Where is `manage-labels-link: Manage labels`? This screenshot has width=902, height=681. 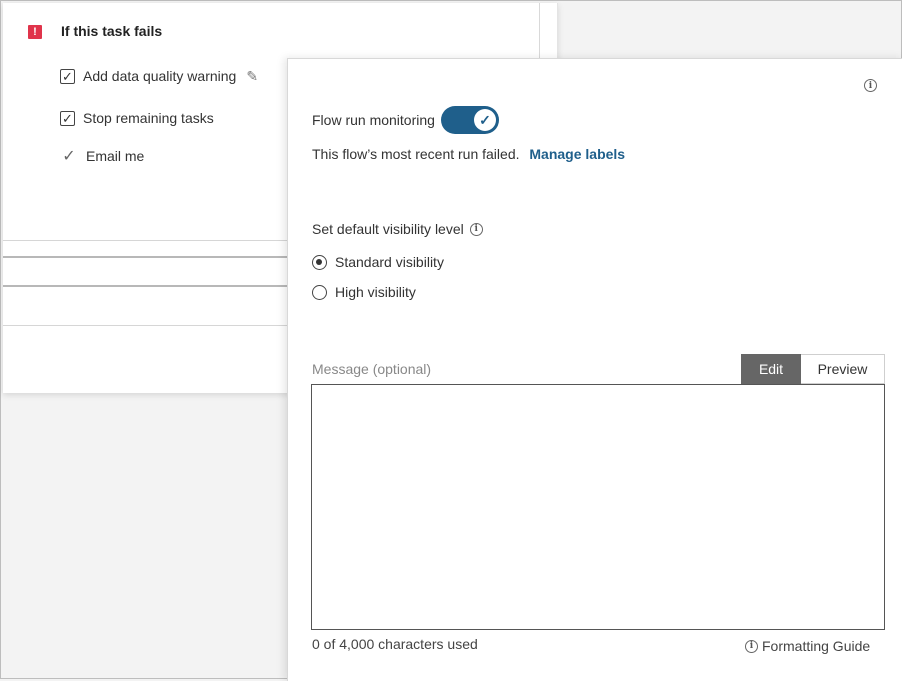
manage-labels-link: Manage labels is located at coordinates (577, 154).